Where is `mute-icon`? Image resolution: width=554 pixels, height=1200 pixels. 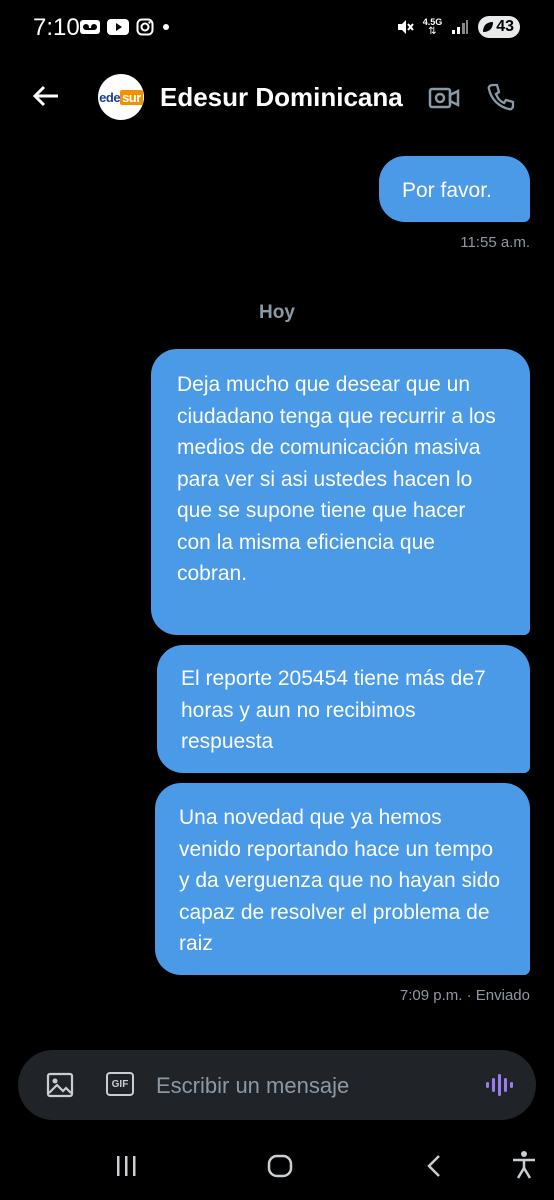 mute-icon is located at coordinates (405, 27).